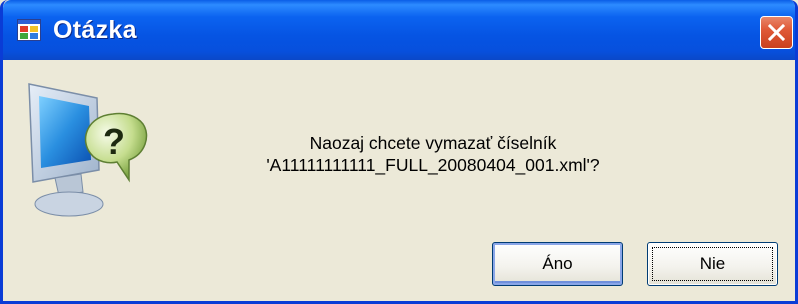 The image size is (798, 304). I want to click on dialog-title: Otázka, so click(95, 30).